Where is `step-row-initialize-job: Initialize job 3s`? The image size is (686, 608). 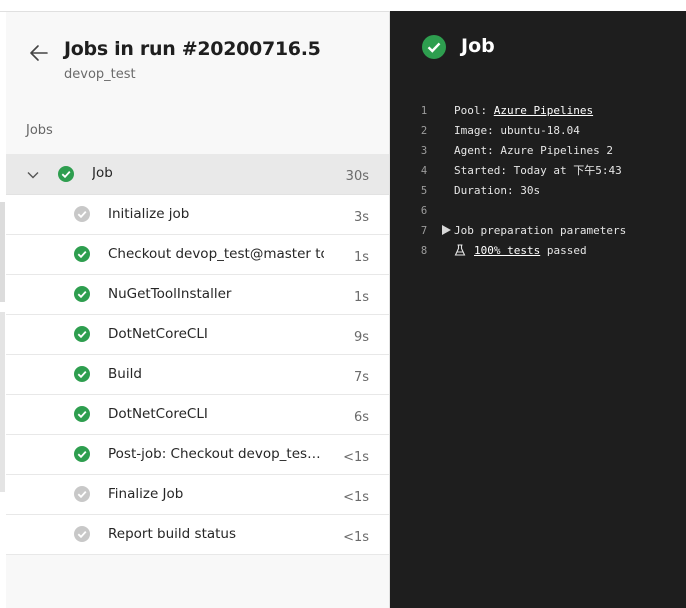
step-row-initialize-job: Initialize job 3s is located at coordinates (197, 215).